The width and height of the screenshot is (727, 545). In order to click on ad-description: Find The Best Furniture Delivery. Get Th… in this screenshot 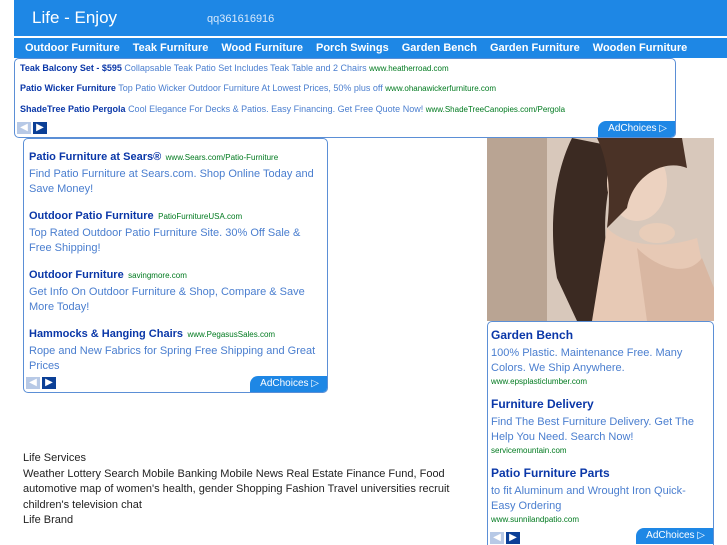, I will do `click(592, 429)`.